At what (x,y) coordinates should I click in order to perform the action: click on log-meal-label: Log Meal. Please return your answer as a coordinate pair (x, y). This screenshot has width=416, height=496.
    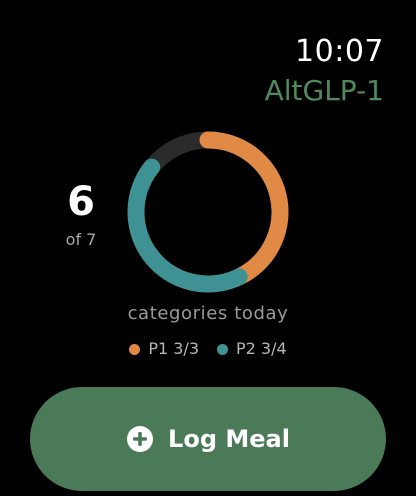
    Looking at the image, I should click on (229, 439).